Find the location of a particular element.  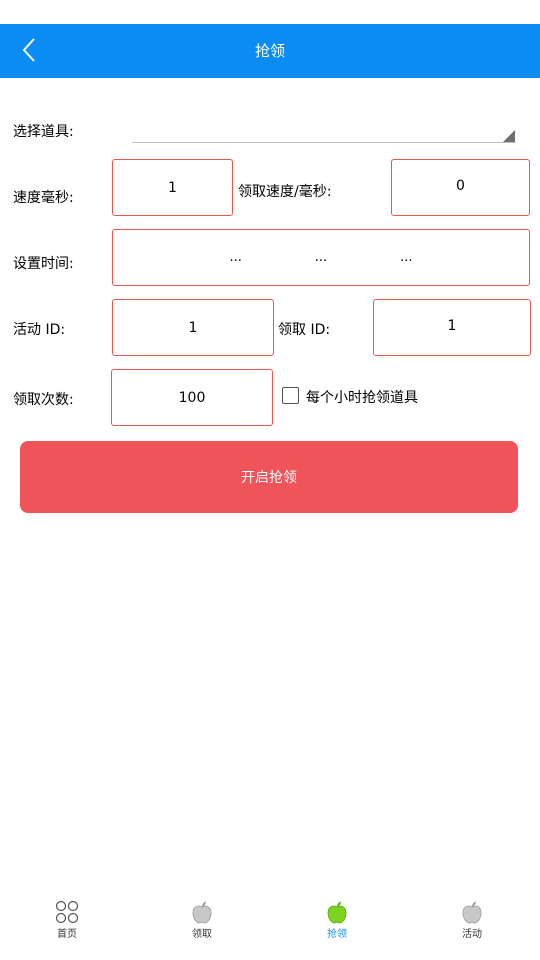

tab-home: 首页 is located at coordinates (67, 922).